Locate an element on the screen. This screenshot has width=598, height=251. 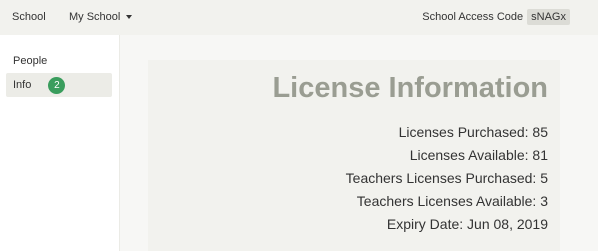
access-code-group: School Access Code sNAGx is located at coordinates (496, 17).